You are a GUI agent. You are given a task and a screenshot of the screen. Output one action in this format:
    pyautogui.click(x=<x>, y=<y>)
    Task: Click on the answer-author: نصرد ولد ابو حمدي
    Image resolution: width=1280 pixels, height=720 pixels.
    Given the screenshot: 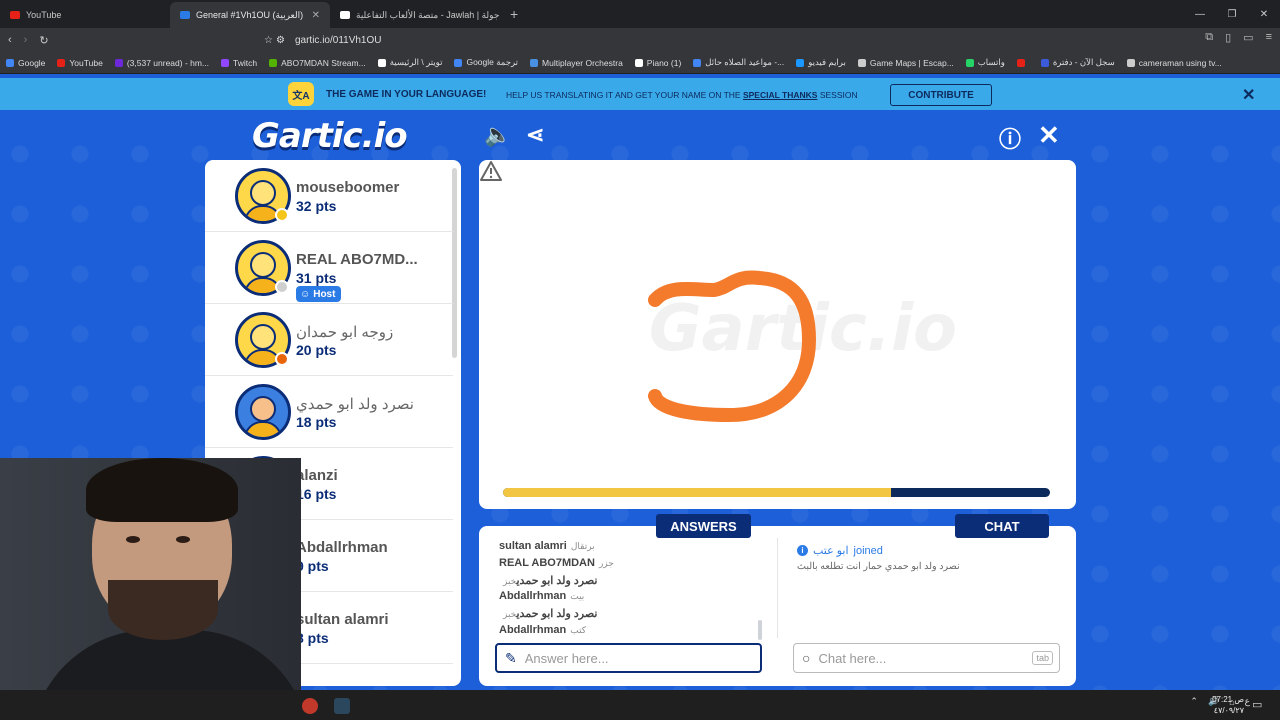 What is the action you would take?
    pyautogui.click(x=557, y=580)
    